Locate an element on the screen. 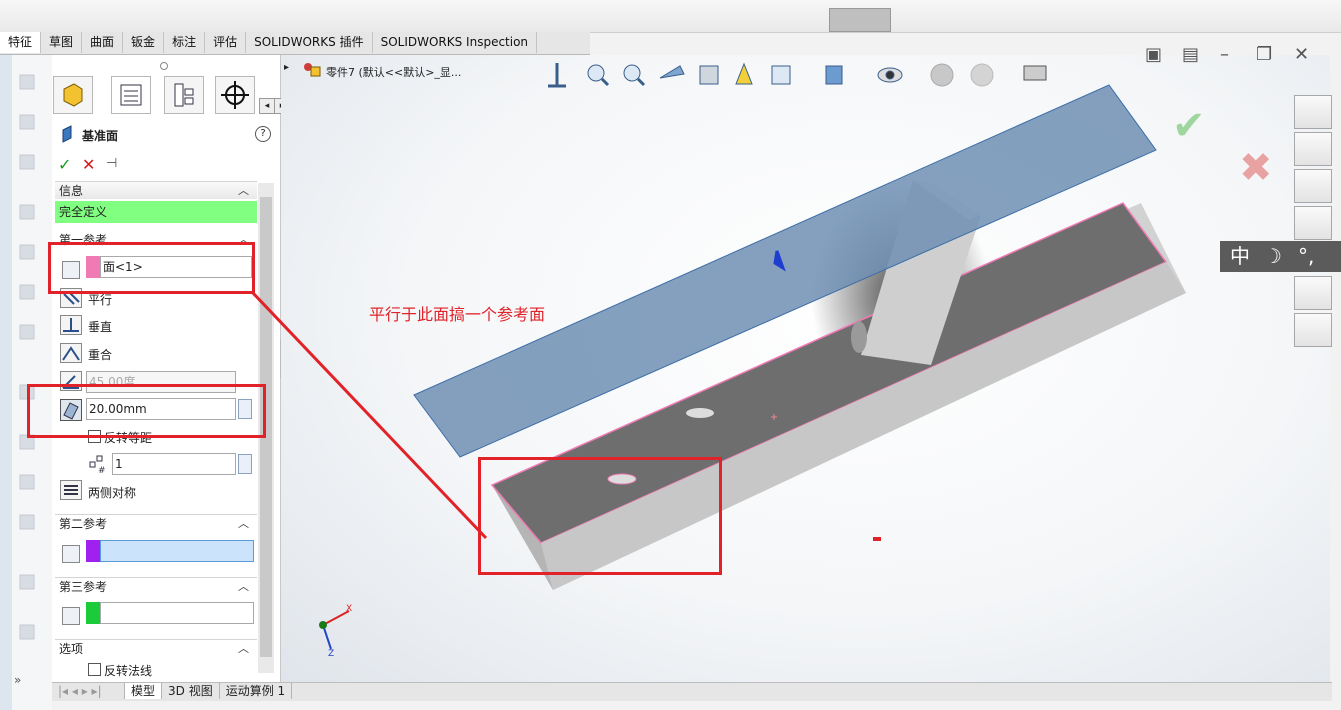 This screenshot has height=710, width=1341. property-list-icon is located at coordinates (131, 95).